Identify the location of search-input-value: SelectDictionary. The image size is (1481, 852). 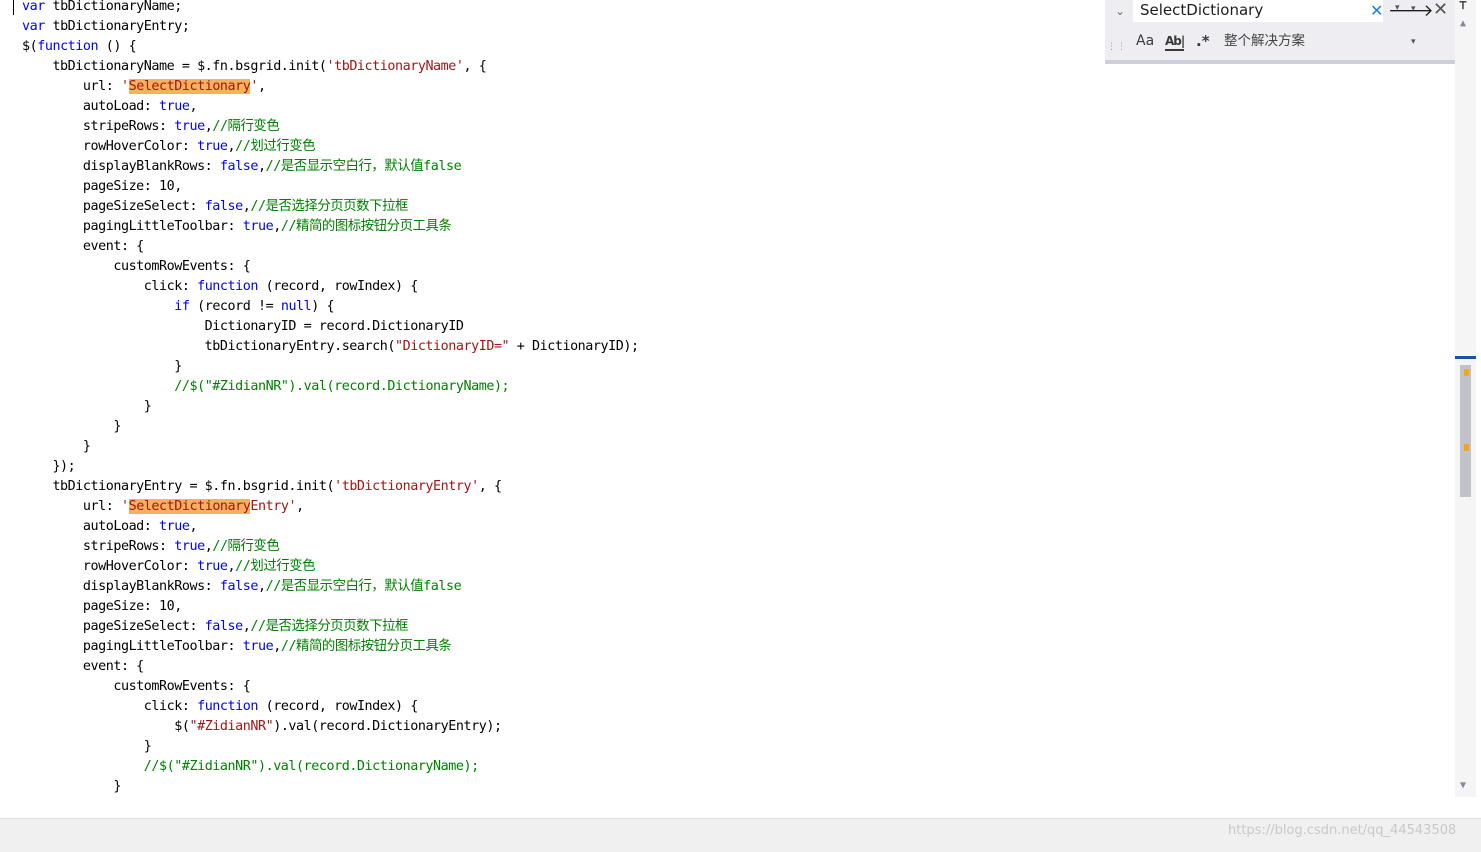
(1201, 10).